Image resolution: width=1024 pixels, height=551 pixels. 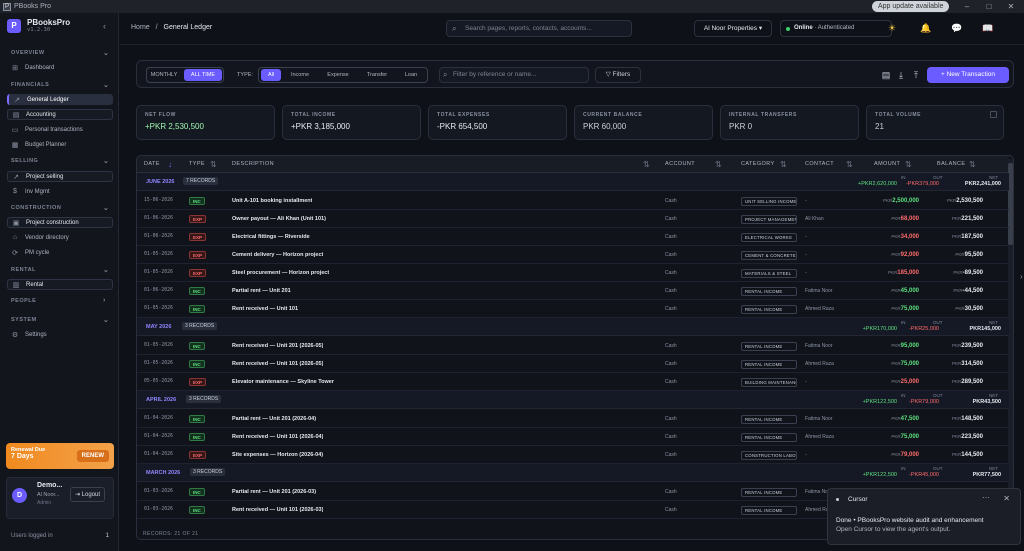 What do you see at coordinates (956, 28) in the screenshot?
I see `chat-icon: 💬` at bounding box center [956, 28].